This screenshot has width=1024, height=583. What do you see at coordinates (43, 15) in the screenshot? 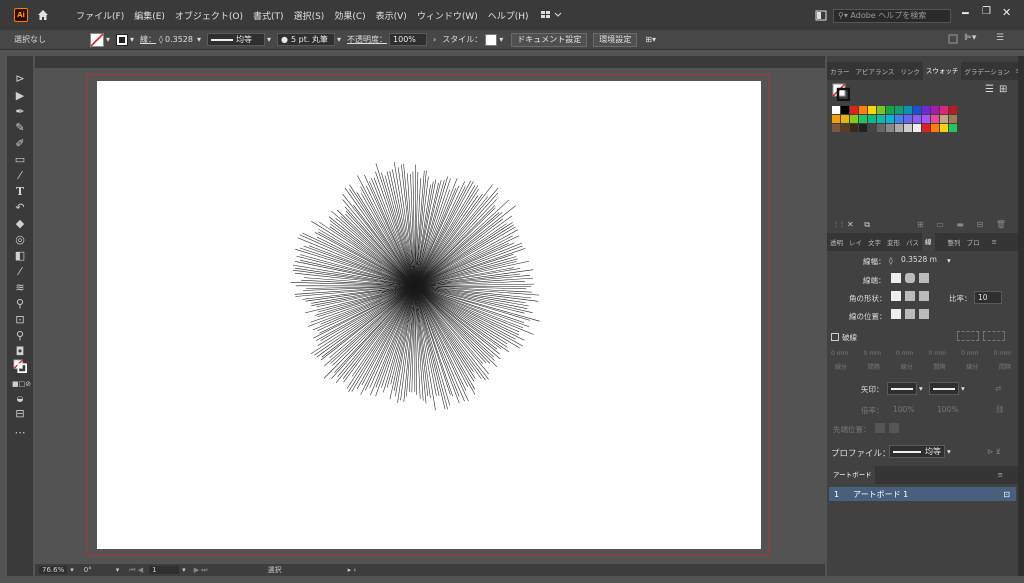
I see `home-icon` at bounding box center [43, 15].